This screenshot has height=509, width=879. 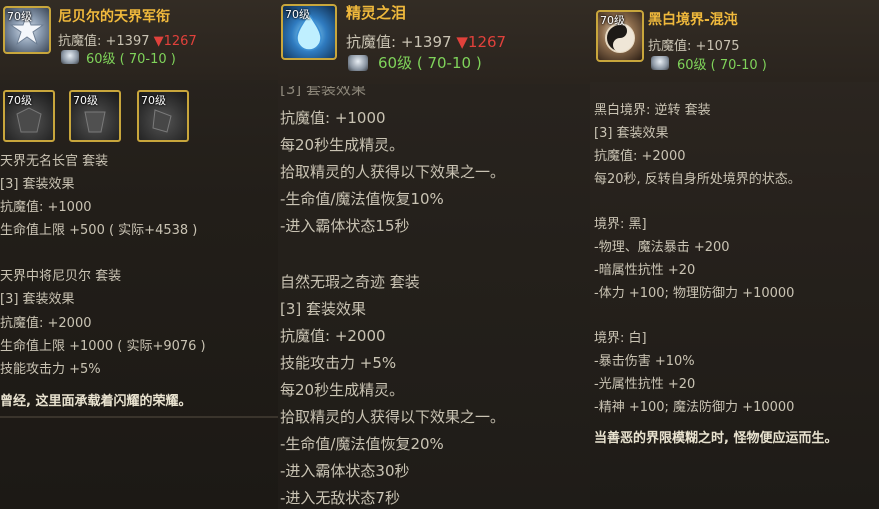 What do you see at coordinates (99, 230) in the screenshot?
I see `set-effect-line: 生命值上限 +500 ( 实际+4538 )` at bounding box center [99, 230].